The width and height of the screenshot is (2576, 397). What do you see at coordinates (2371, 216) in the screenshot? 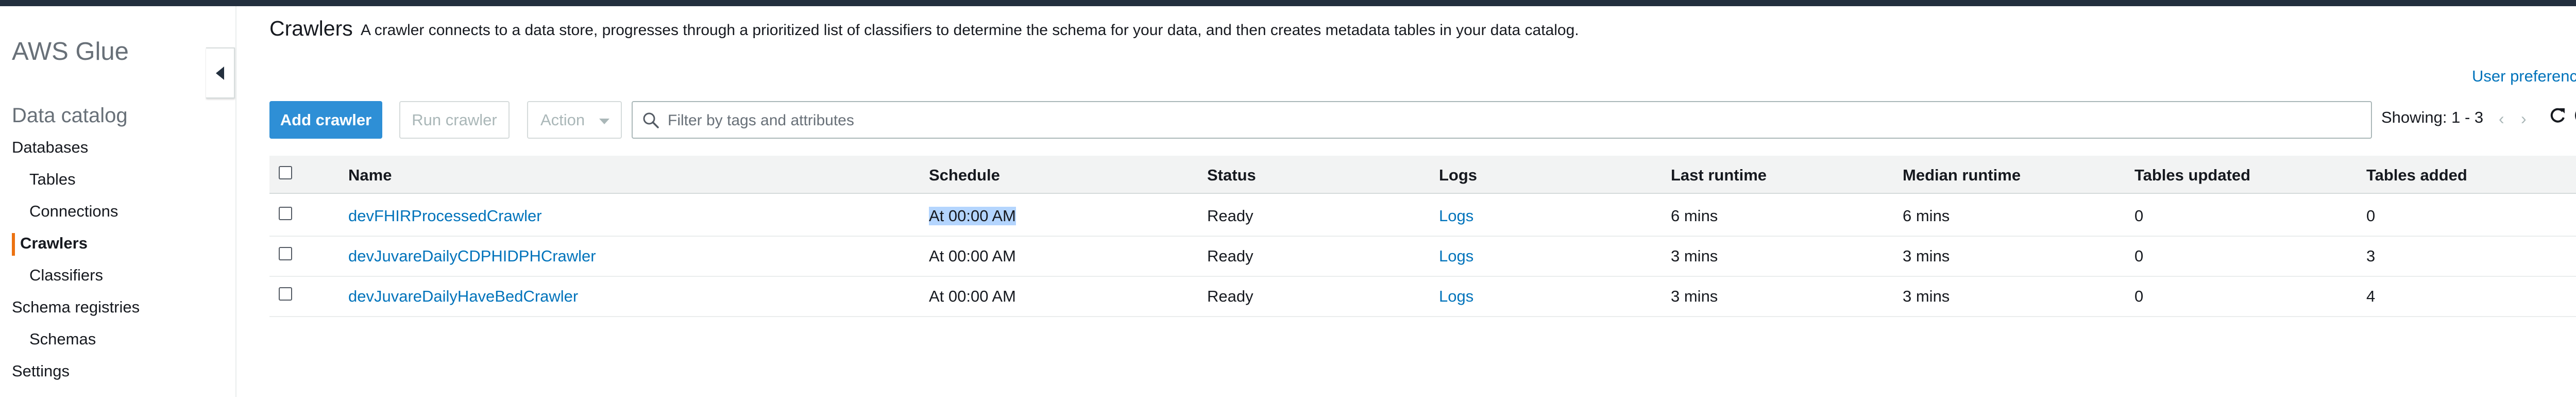
I see `tables-added-cell: 0` at bounding box center [2371, 216].